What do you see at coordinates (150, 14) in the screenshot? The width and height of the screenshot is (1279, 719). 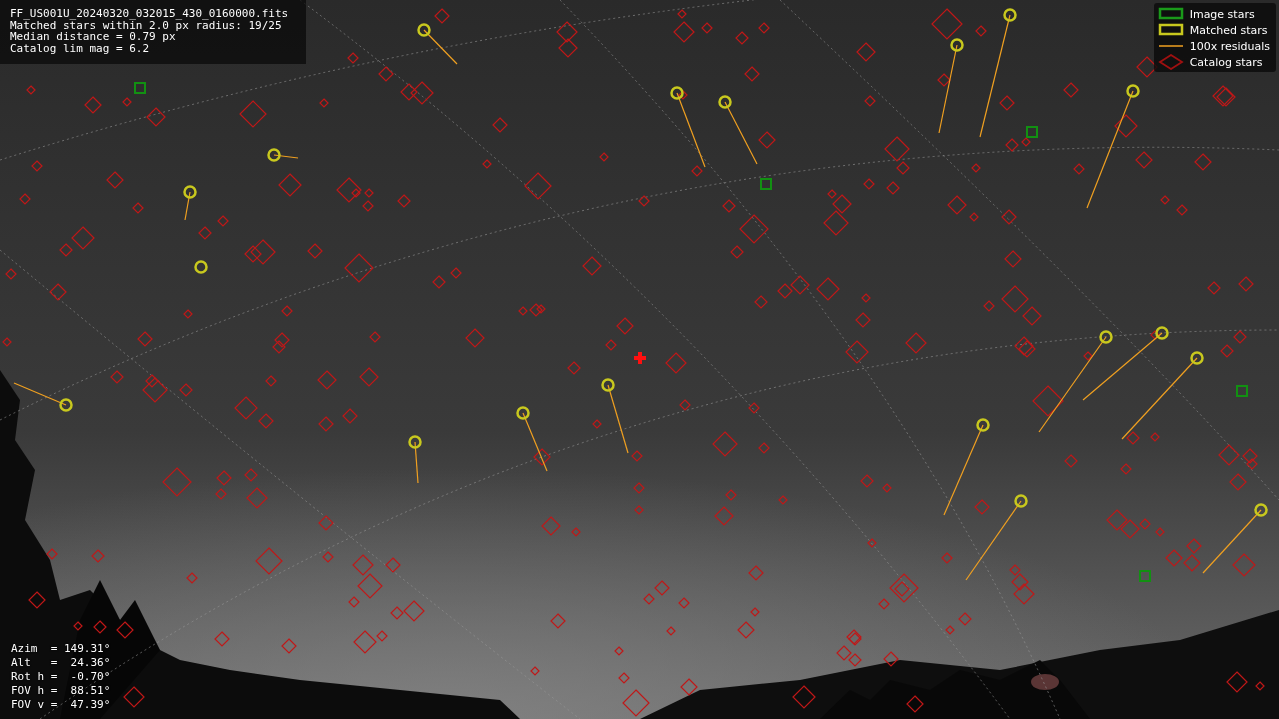 I see `info-text: FF_US001U_20240320_032015_430_0160000.fits` at bounding box center [150, 14].